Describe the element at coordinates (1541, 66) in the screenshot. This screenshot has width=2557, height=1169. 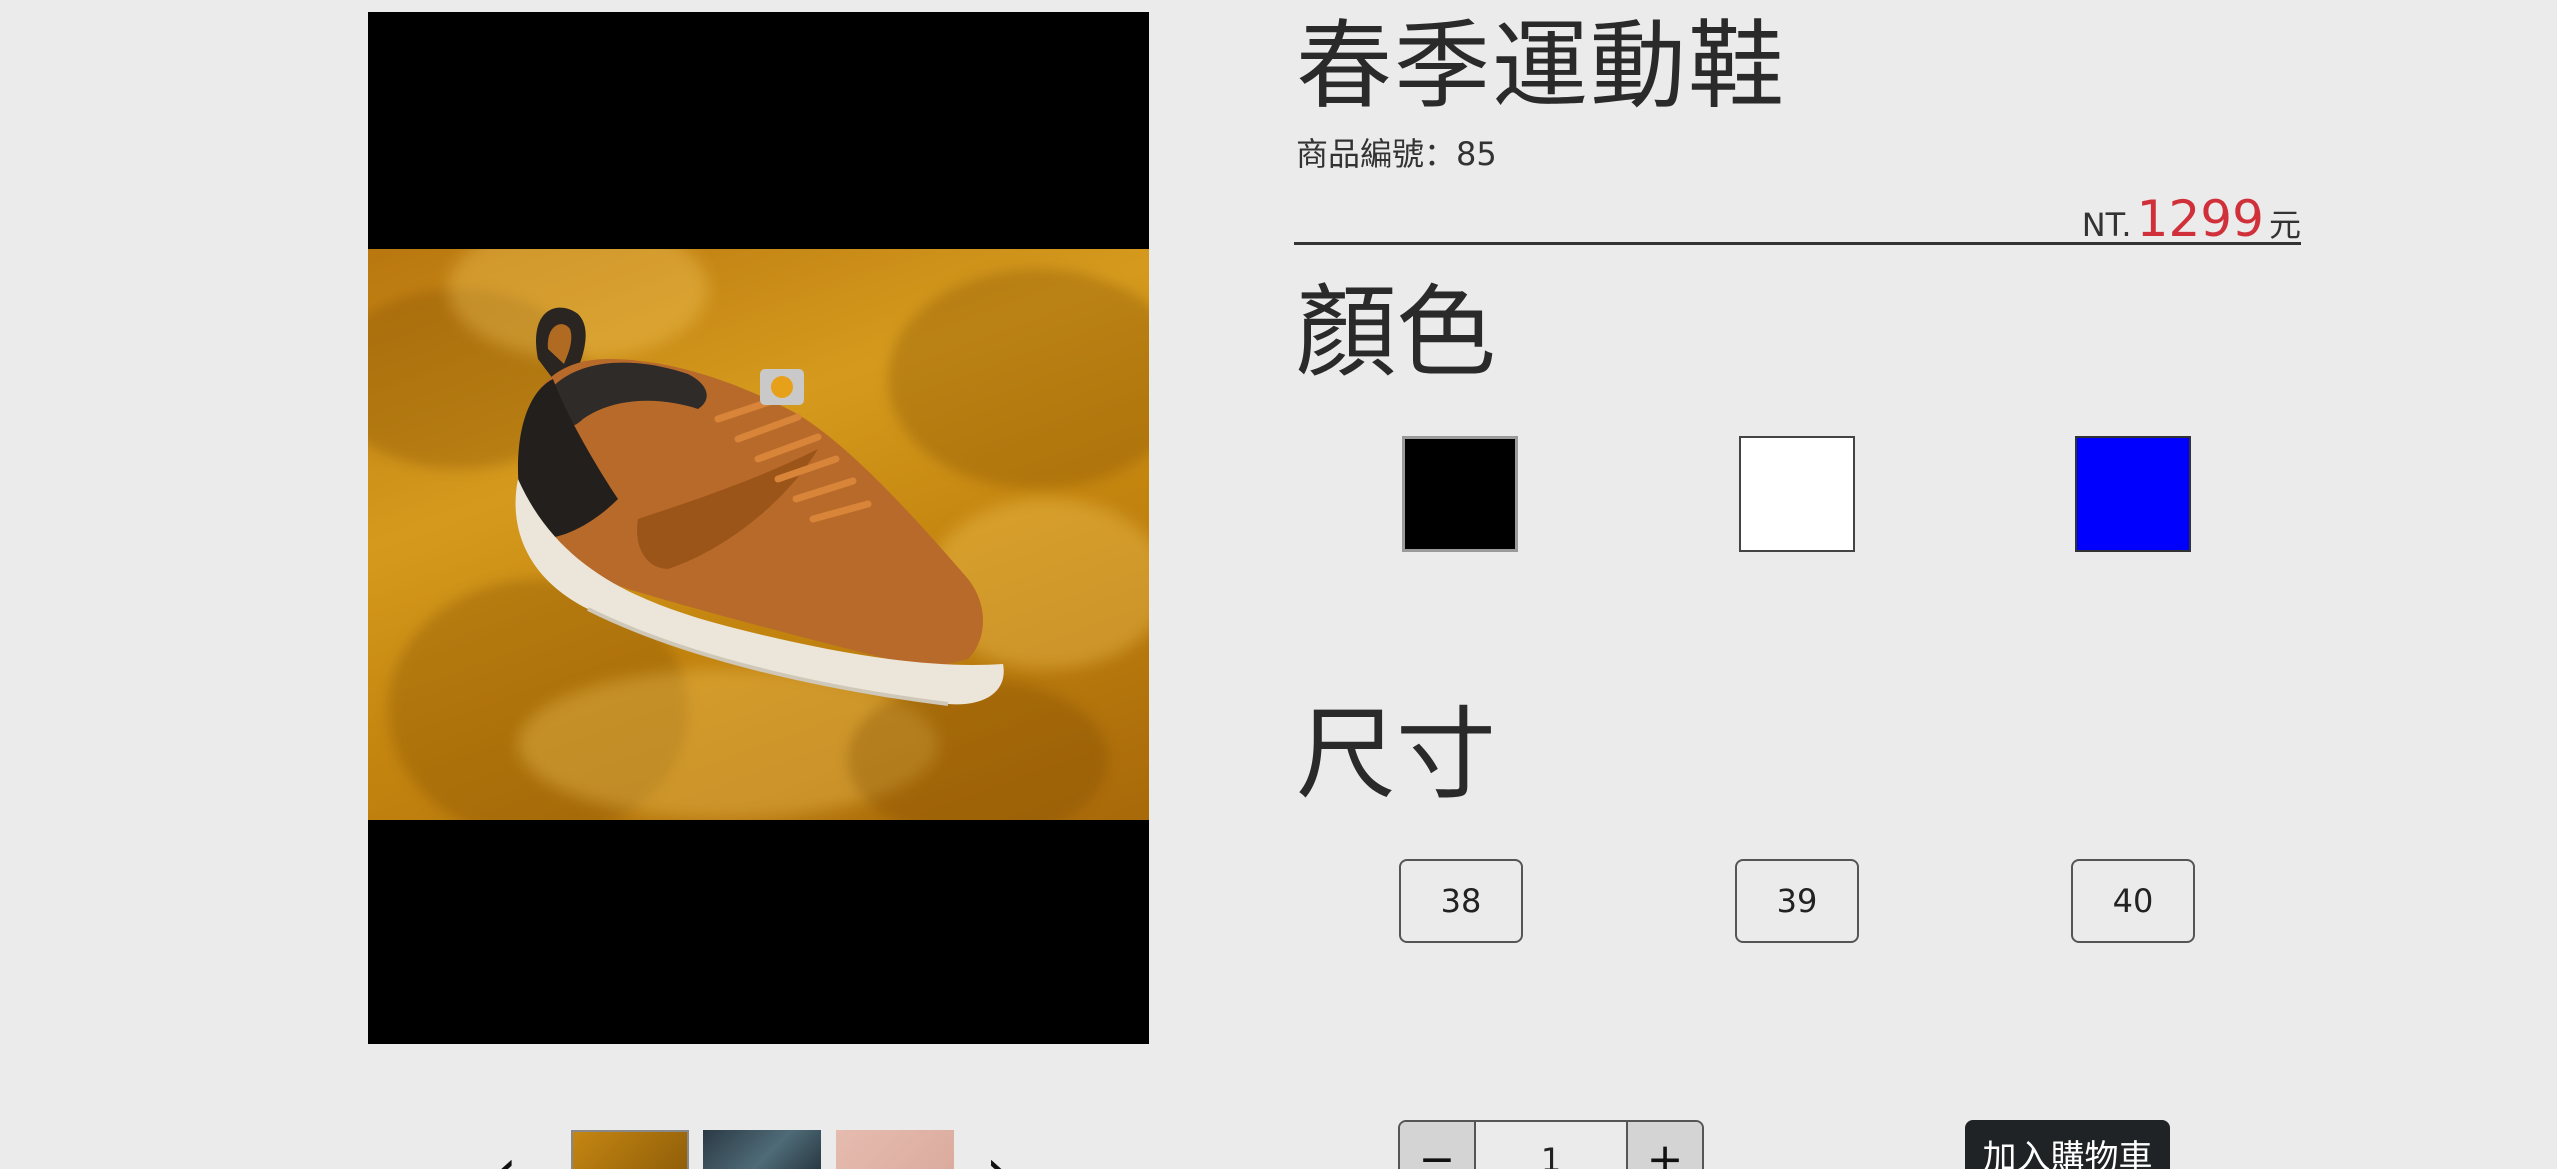
I see `product-title: 春季運動鞋` at that location.